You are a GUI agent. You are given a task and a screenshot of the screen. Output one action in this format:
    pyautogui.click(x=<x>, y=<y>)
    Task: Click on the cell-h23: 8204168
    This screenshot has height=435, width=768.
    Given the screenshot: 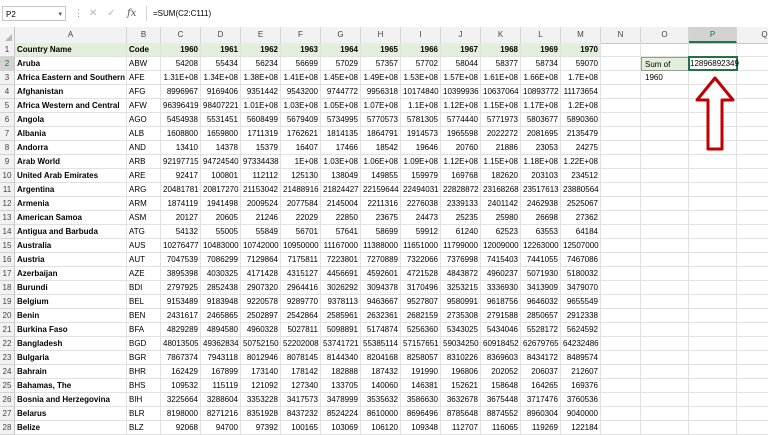 What is the action you would take?
    pyautogui.click(x=381, y=358)
    